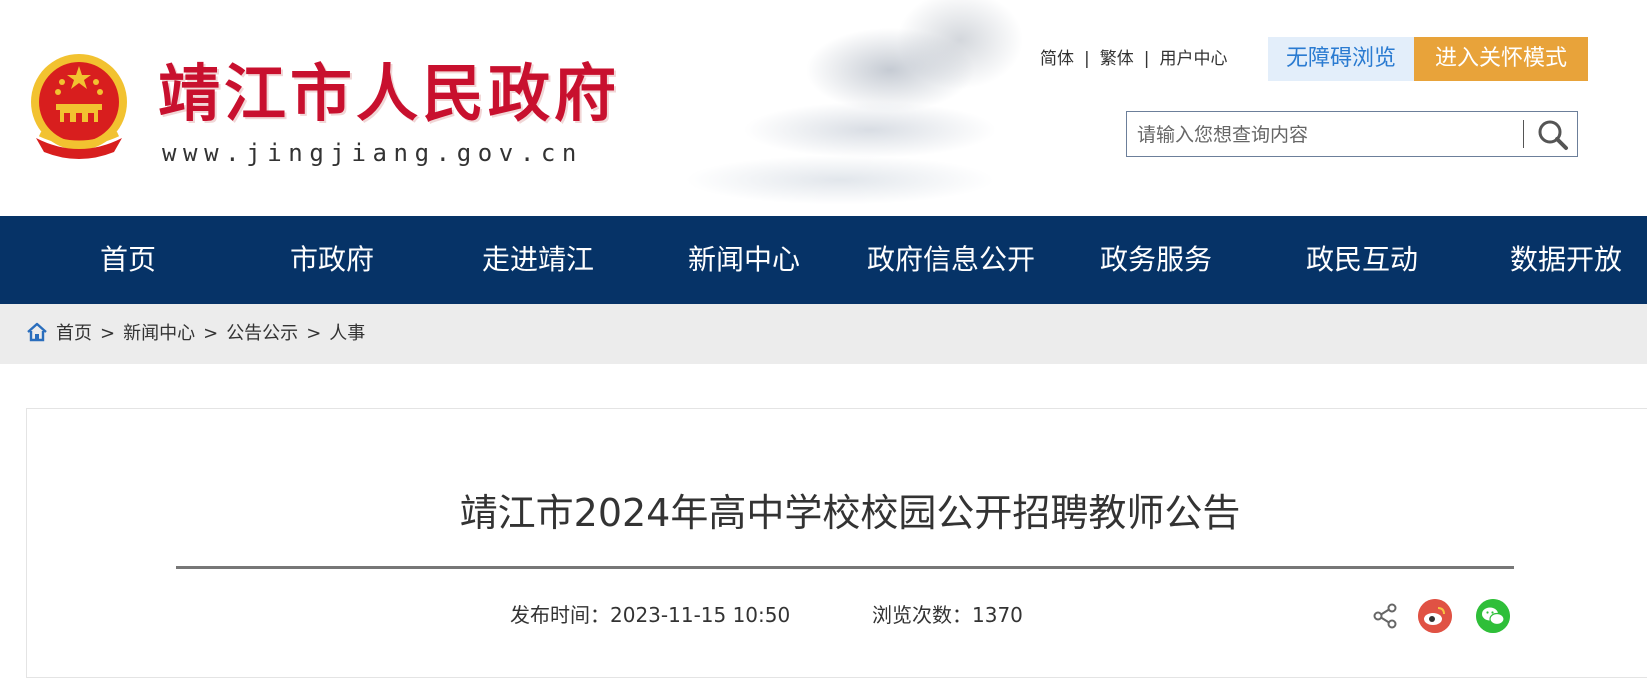 Image resolution: width=1647 pixels, height=678 pixels. What do you see at coordinates (195, 334) in the screenshot?
I see `breadcrumb: 首页 > 新闻中心 > 公告公示 > 人事` at bounding box center [195, 334].